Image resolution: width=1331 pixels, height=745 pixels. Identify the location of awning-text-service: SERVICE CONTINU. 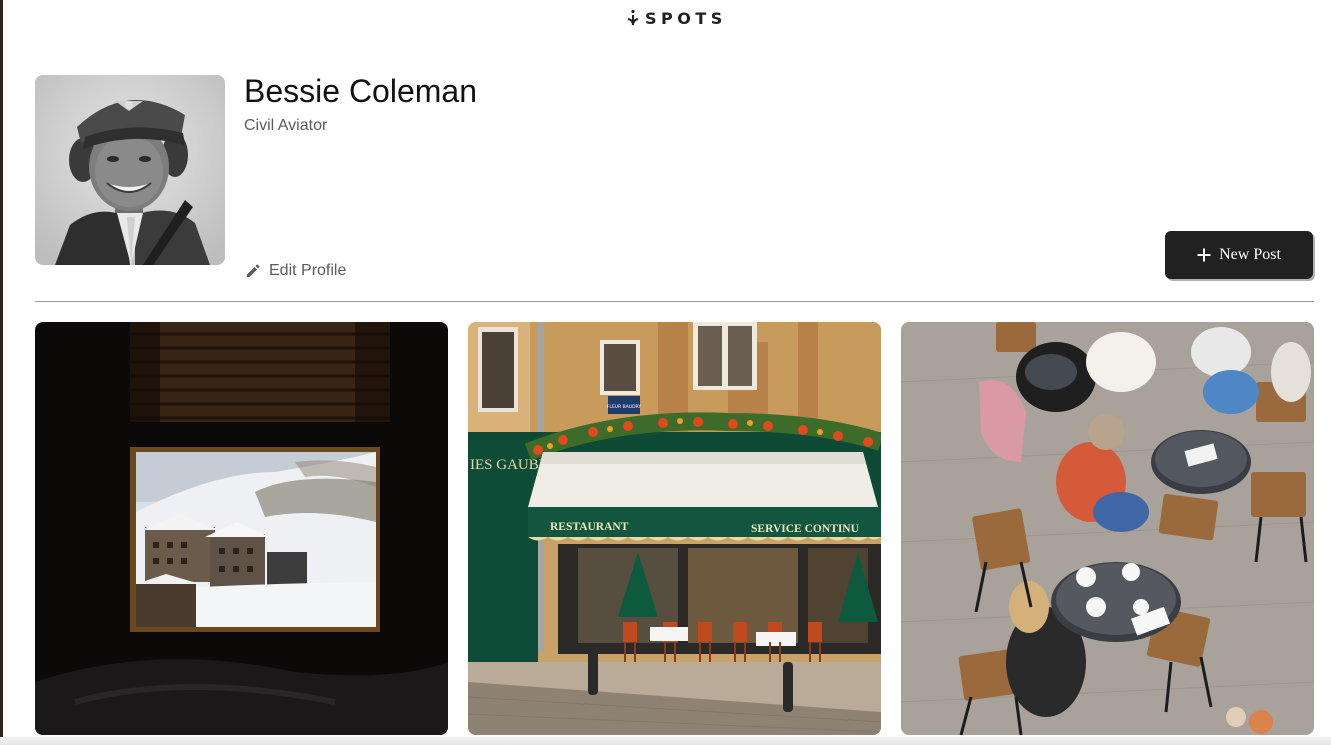
(805, 529).